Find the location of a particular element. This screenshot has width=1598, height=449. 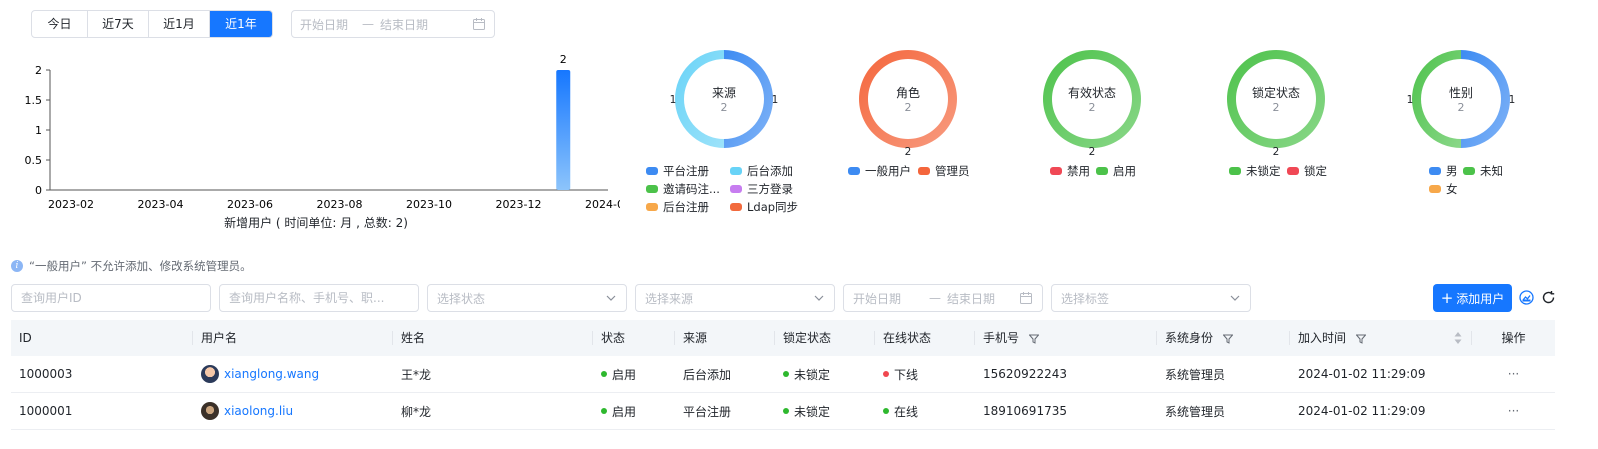

legend-label: 女 is located at coordinates (1452, 189).